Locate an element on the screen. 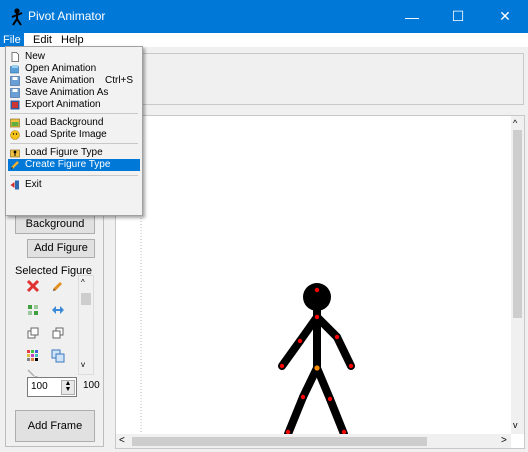 This screenshot has width=528, height=452. frames-strip is located at coordinates (332, 79).